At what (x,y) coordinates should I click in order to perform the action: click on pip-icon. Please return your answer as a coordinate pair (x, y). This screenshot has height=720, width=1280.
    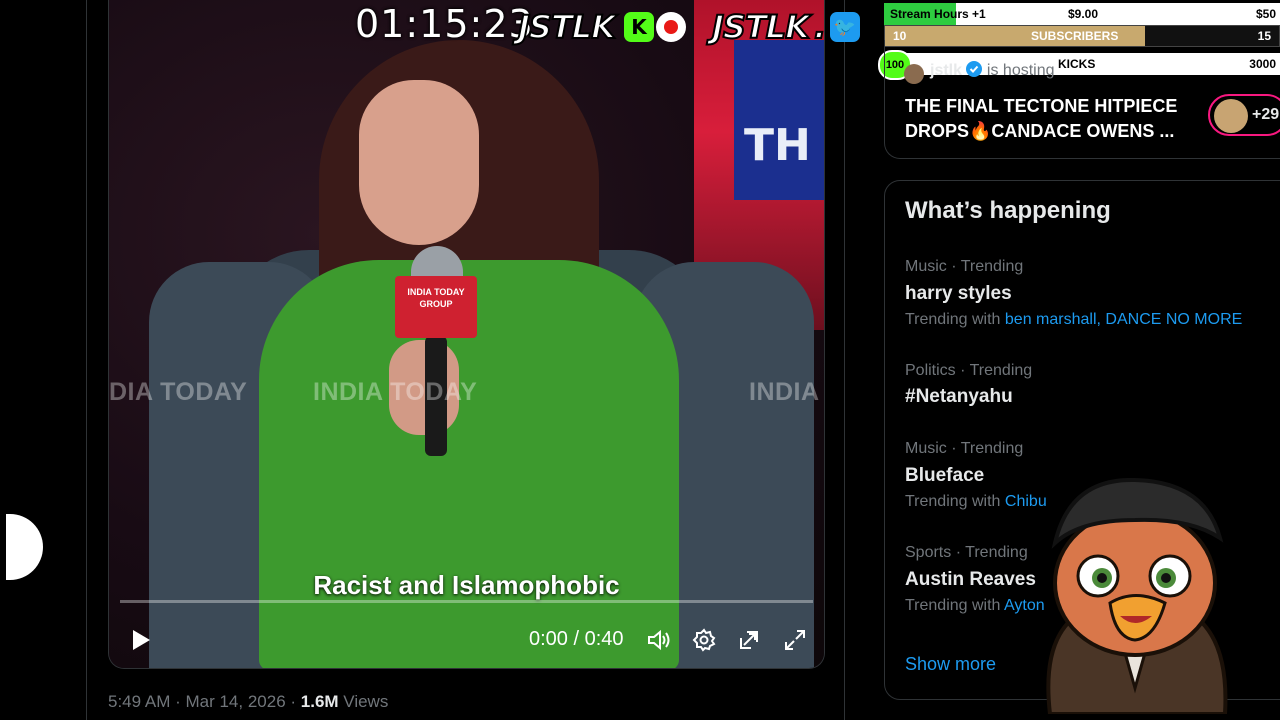
    Looking at the image, I should click on (749, 640).